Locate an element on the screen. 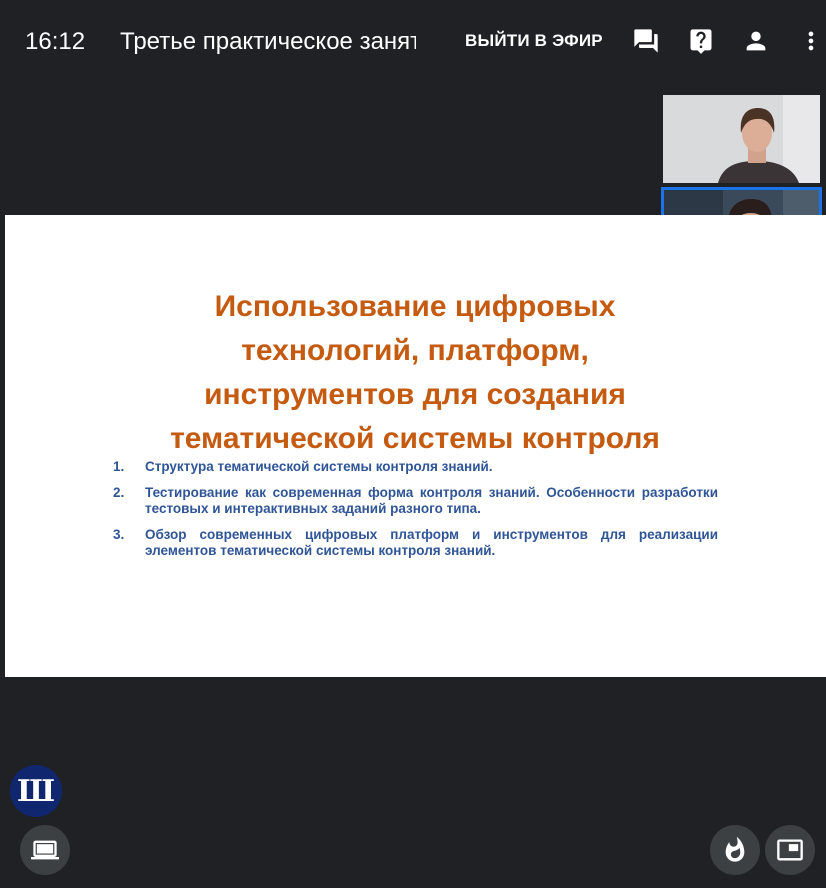 The height and width of the screenshot is (888, 826). present-screen-button is located at coordinates (45, 850).